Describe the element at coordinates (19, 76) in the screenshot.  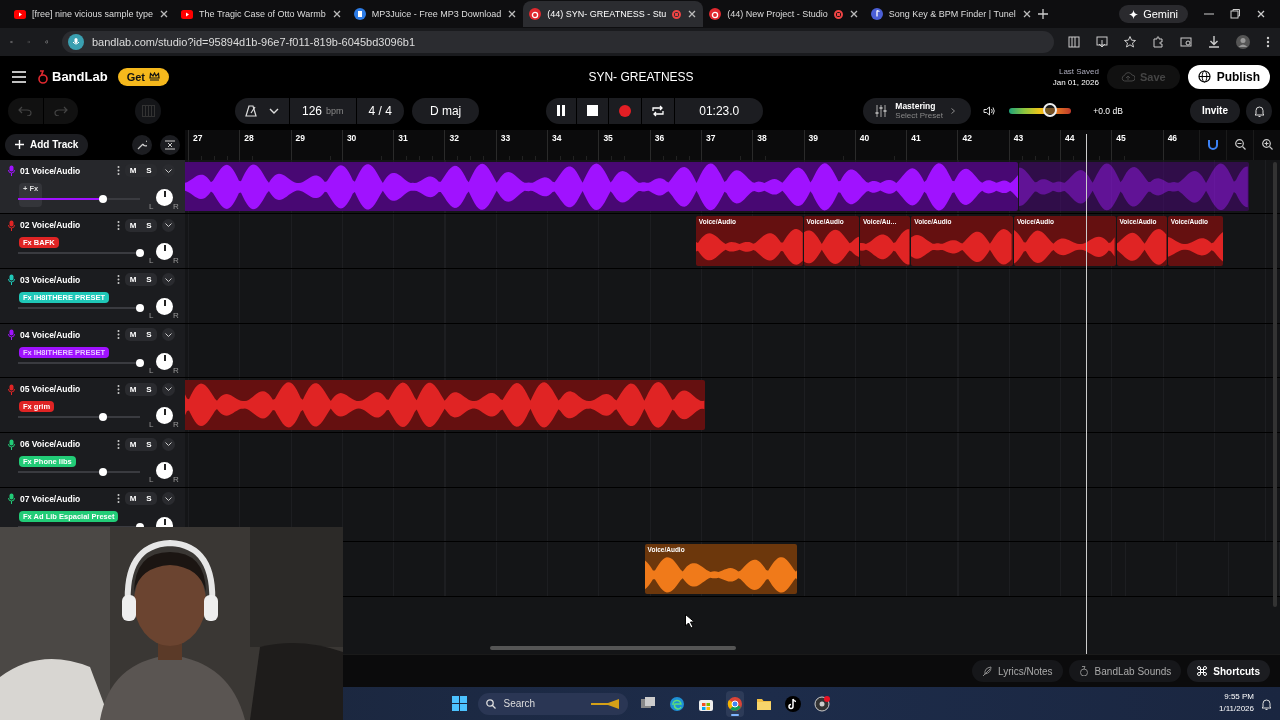
I see `menu-icon` at that location.